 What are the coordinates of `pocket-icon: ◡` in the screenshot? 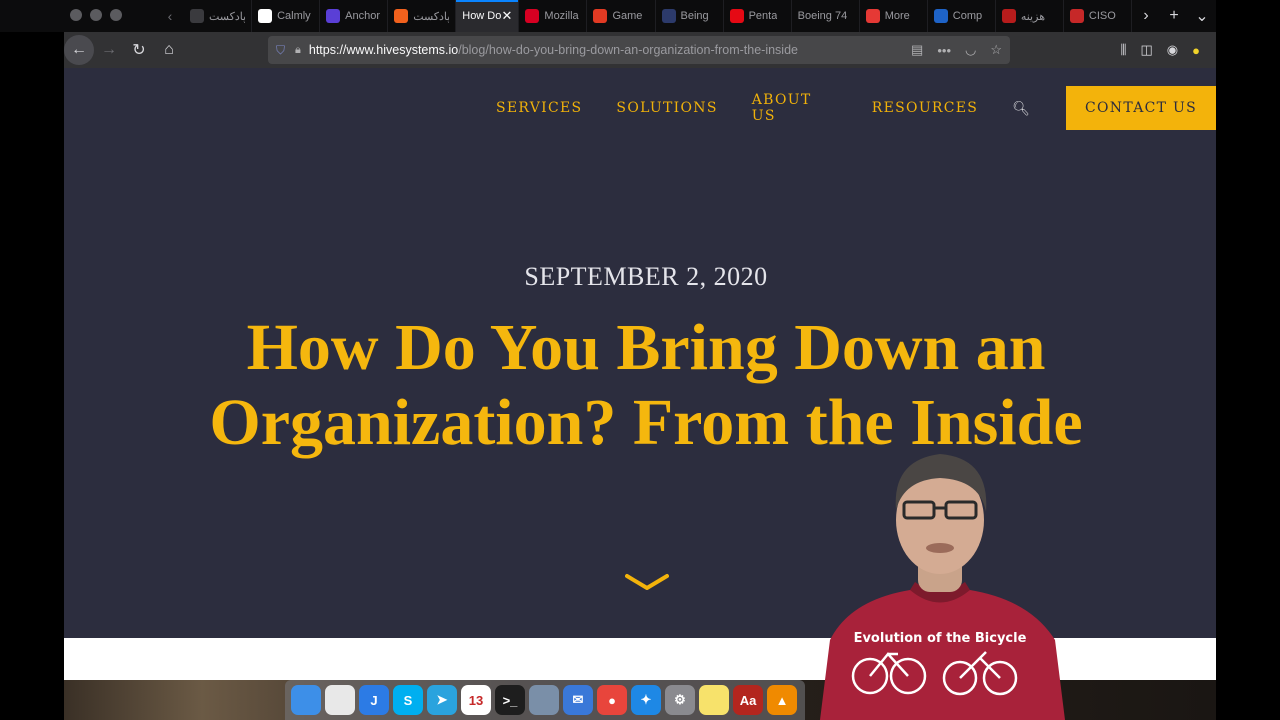 It's located at (970, 50).